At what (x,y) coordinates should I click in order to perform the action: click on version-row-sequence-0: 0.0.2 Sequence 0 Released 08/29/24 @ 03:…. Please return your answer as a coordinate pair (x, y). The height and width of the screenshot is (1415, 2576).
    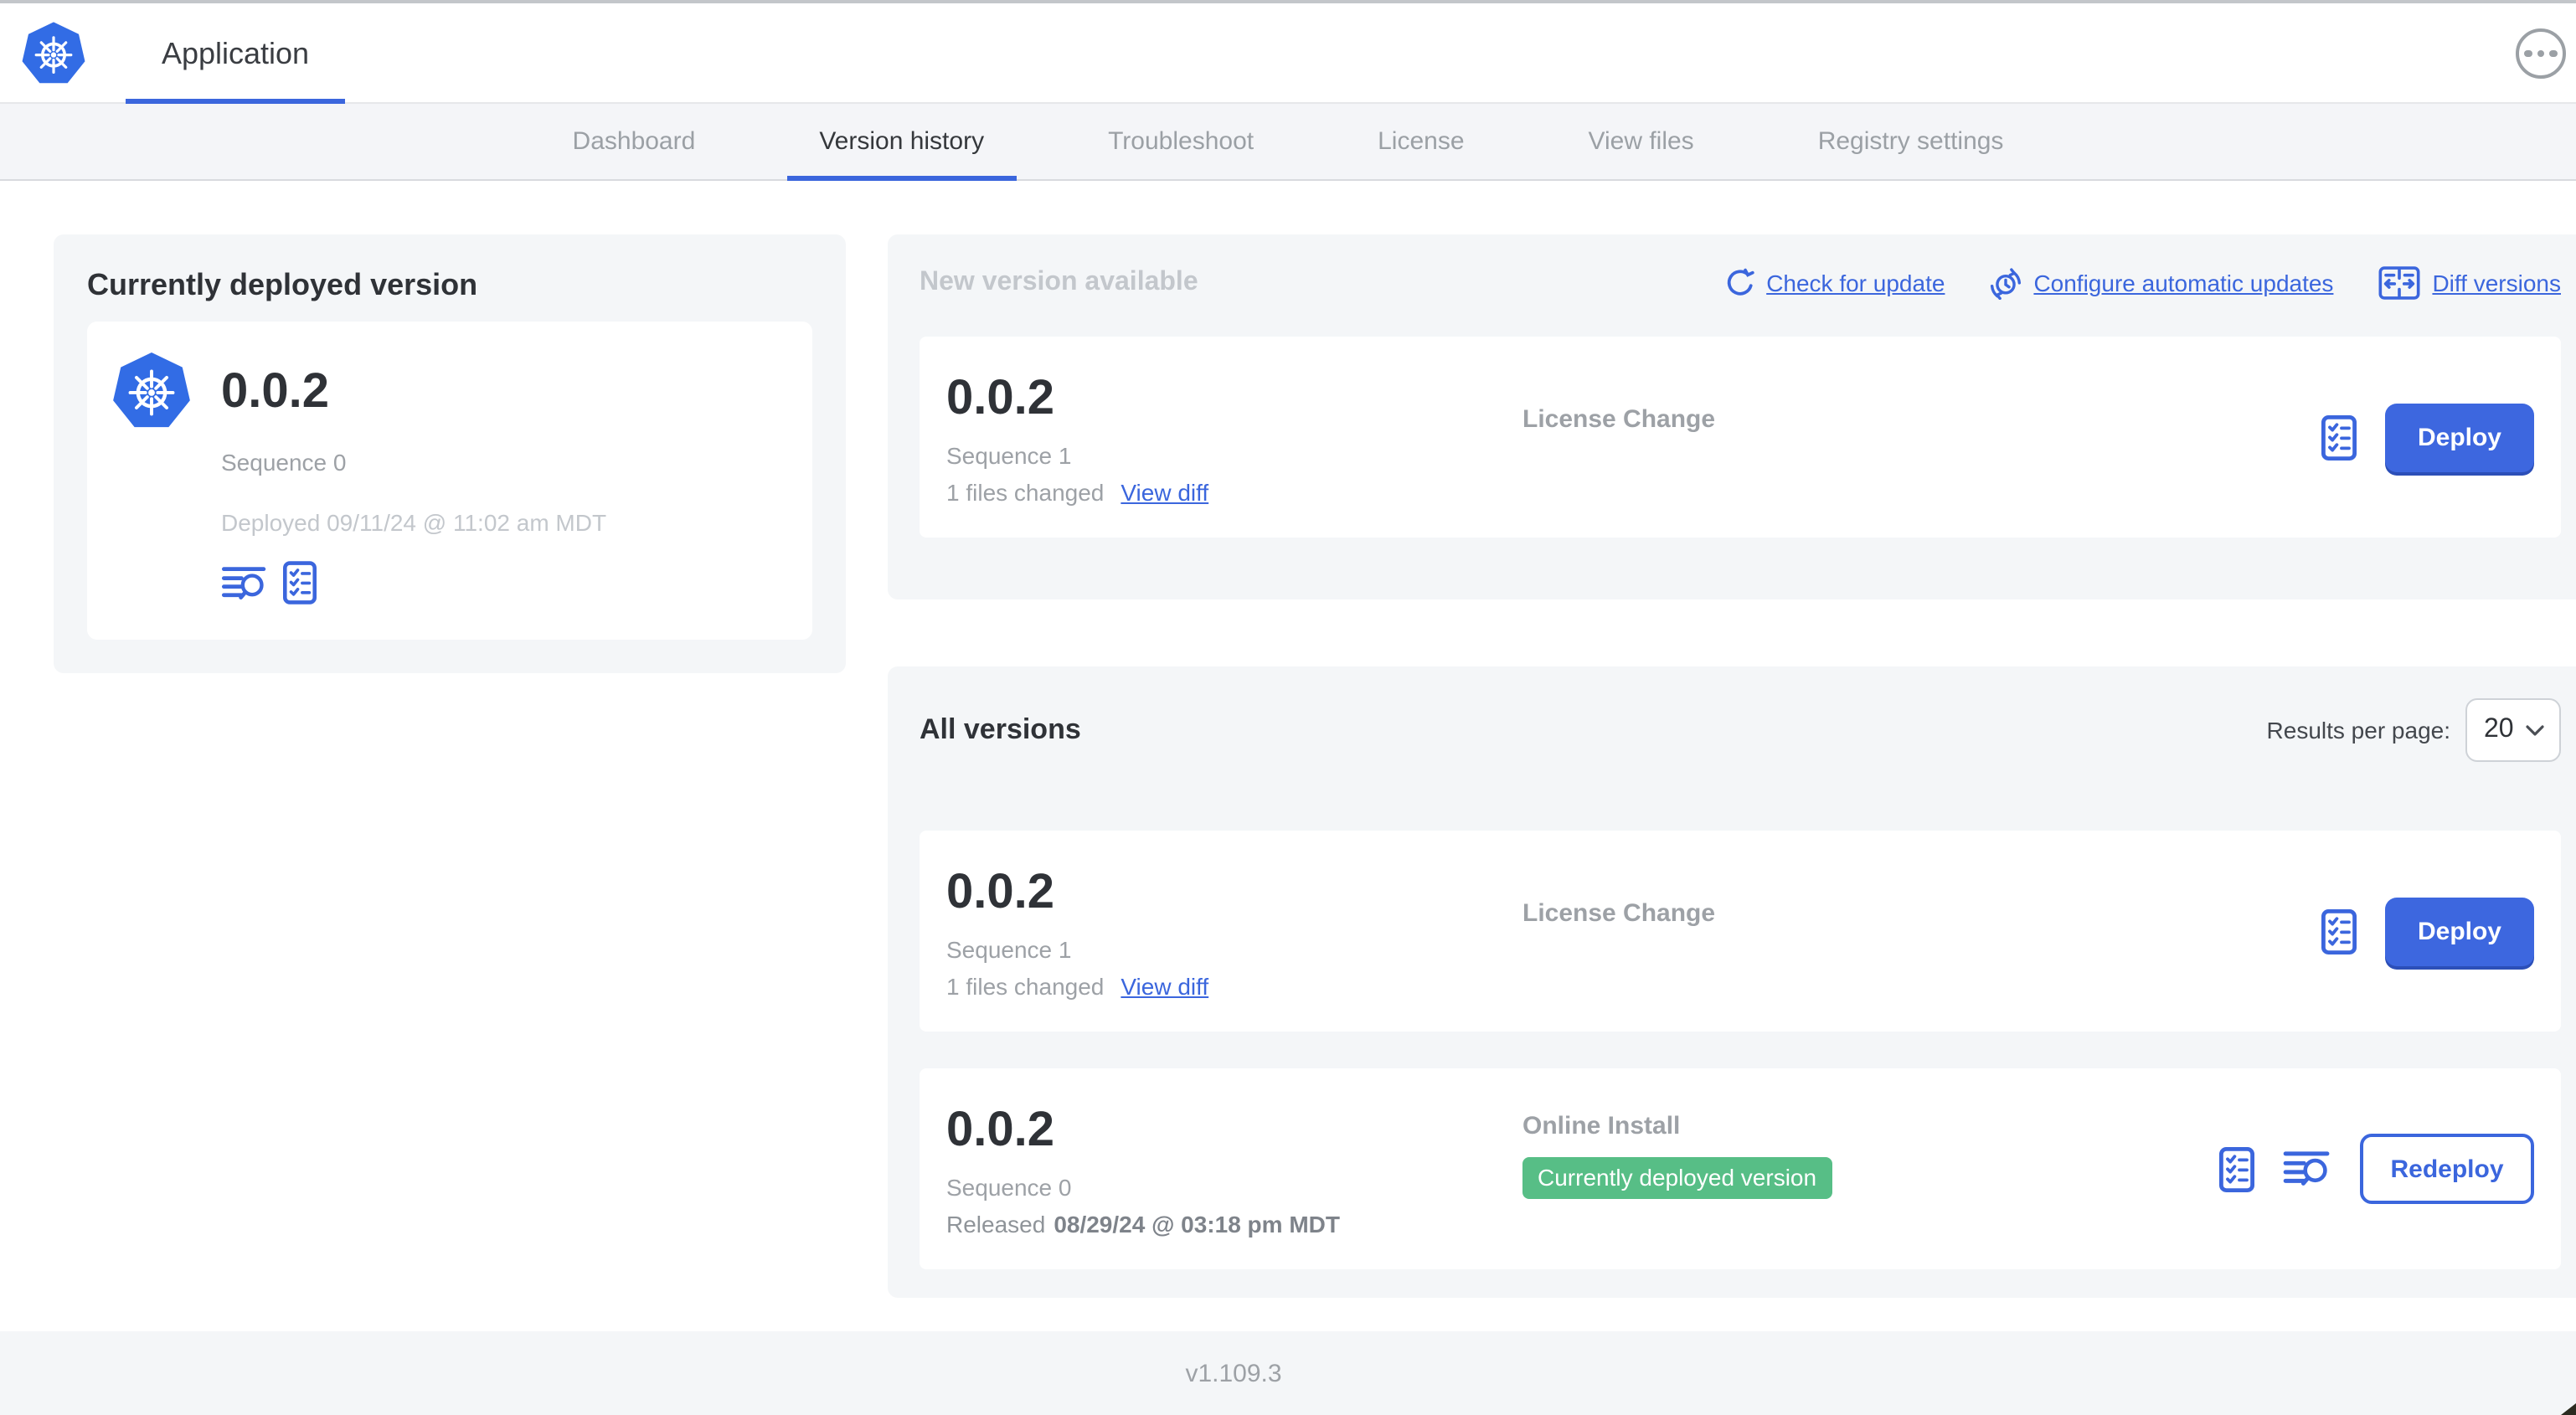
    Looking at the image, I should click on (1740, 1168).